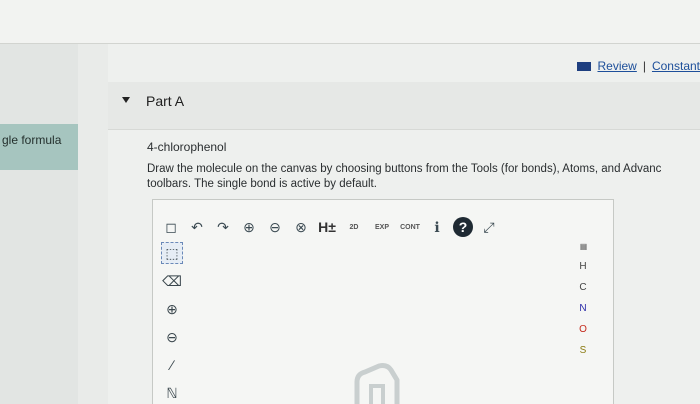 This screenshot has height=404, width=700. What do you see at coordinates (172, 337) in the screenshot?
I see `negative-charge-icon: ⊖` at bounding box center [172, 337].